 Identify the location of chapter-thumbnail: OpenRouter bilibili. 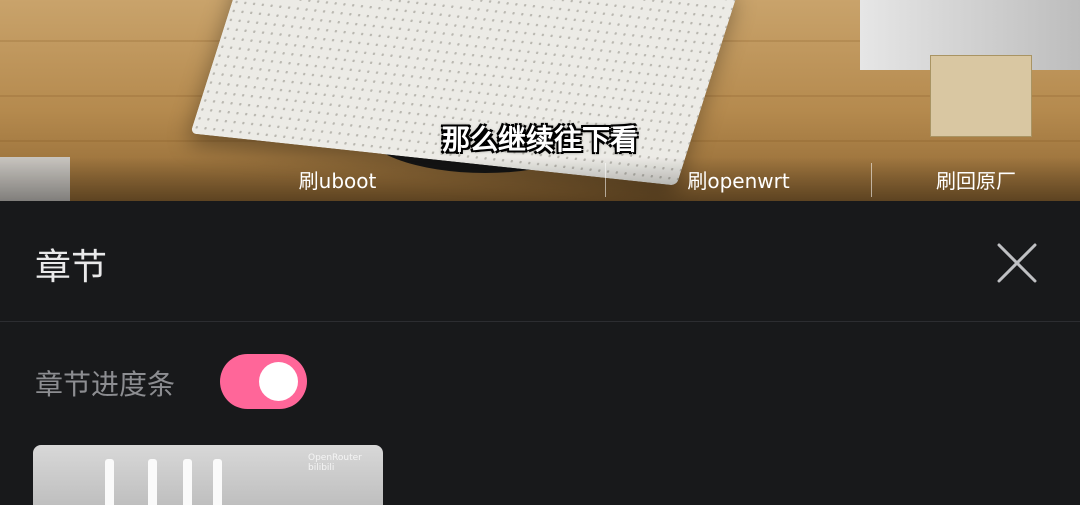
(208, 475).